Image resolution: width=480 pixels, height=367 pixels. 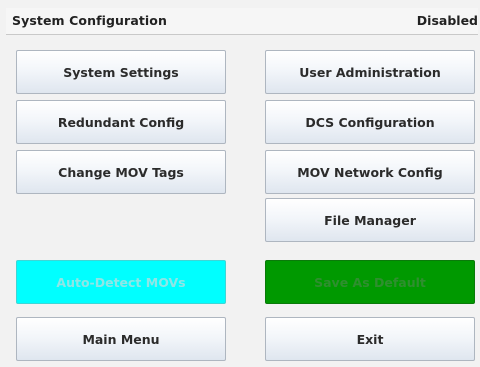 I want to click on exit-button: Exit, so click(x=370, y=339).